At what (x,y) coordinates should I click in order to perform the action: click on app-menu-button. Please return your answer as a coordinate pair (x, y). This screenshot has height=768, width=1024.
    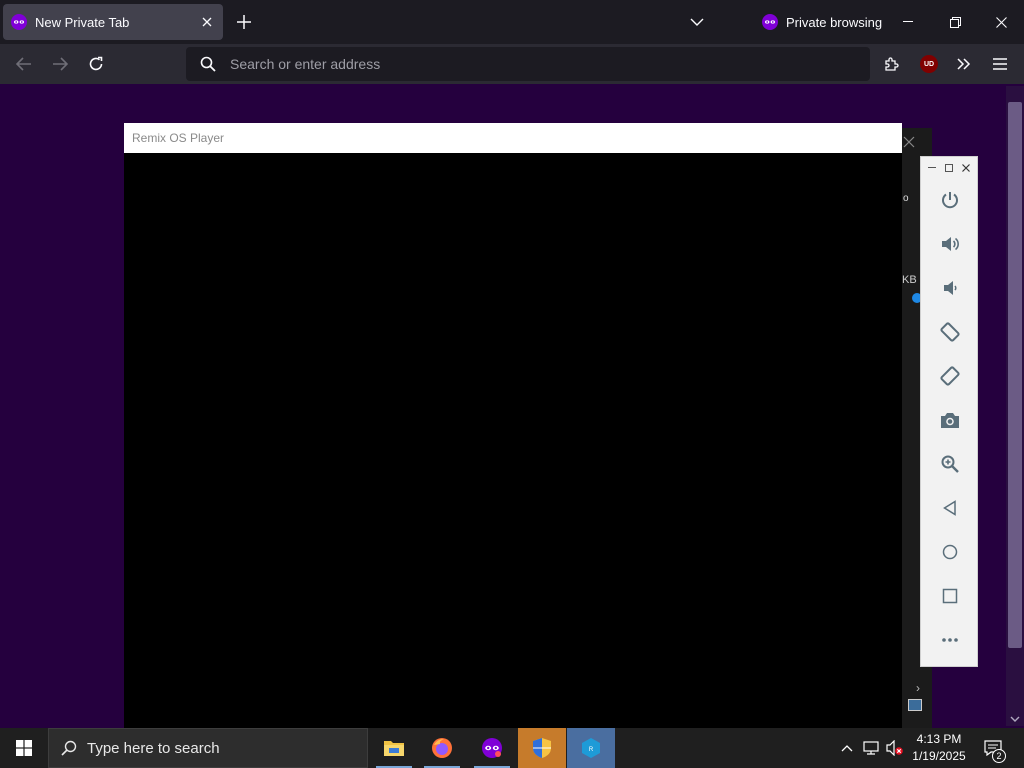
    Looking at the image, I should click on (1000, 64).